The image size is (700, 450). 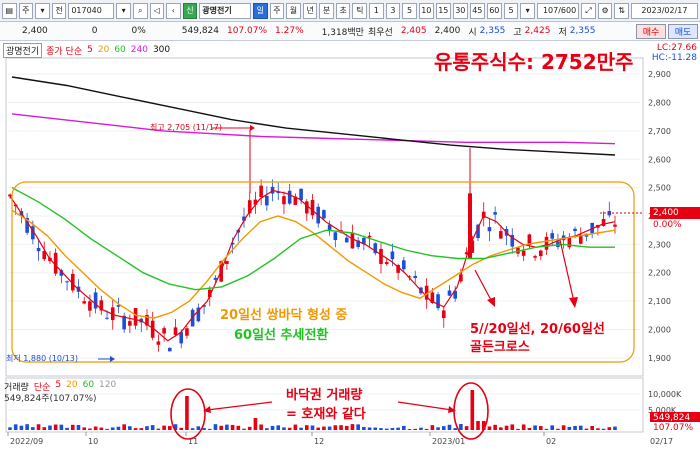 I want to click on legend-stock-name: 광명전기, so click(x=23, y=50).